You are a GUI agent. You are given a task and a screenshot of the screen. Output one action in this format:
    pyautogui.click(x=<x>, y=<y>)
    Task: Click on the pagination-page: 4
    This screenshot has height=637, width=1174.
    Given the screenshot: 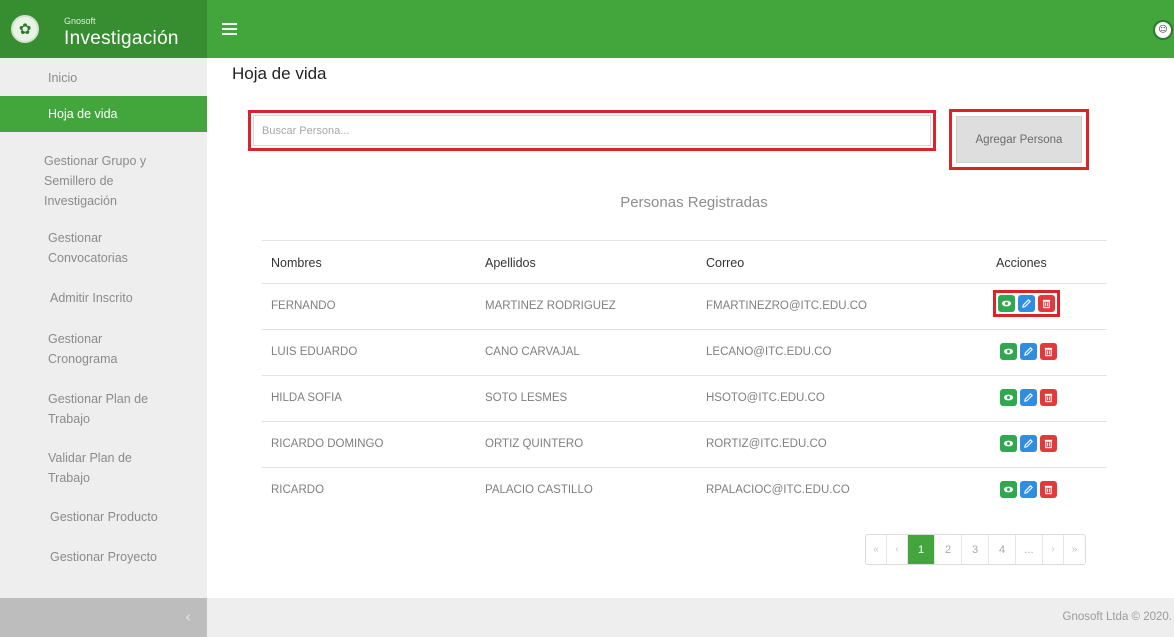 What is the action you would take?
    pyautogui.click(x=1002, y=549)
    